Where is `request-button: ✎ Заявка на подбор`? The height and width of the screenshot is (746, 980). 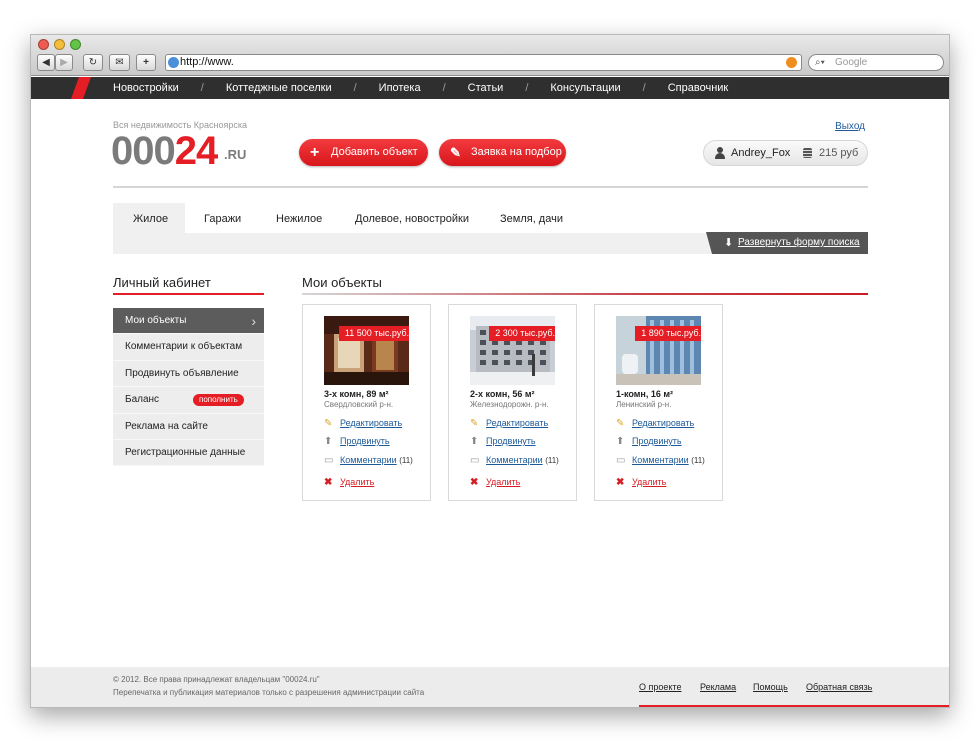 request-button: ✎ Заявка на подбор is located at coordinates (502, 152).